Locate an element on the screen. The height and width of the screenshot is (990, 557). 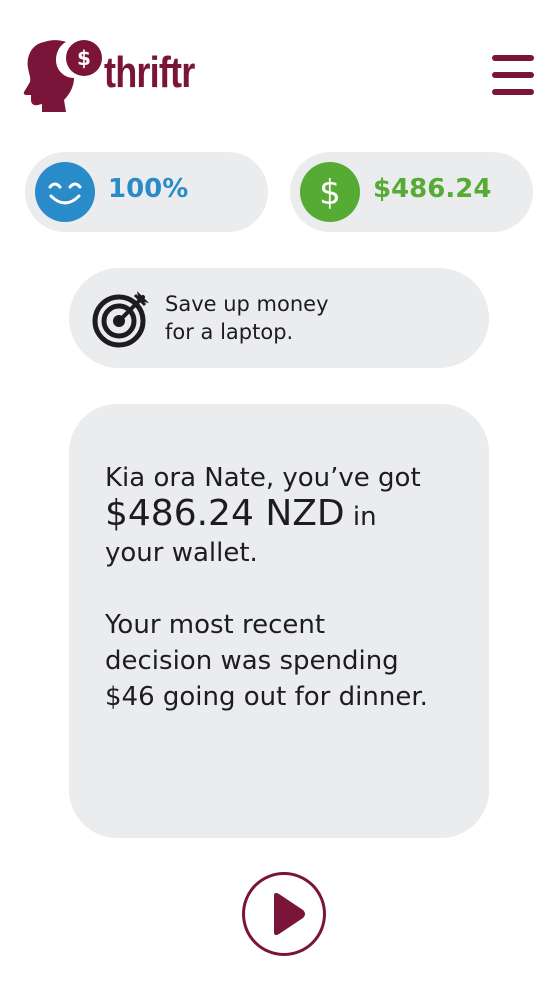
savings-goal: Save up money for a laptop. is located at coordinates (279, 318).